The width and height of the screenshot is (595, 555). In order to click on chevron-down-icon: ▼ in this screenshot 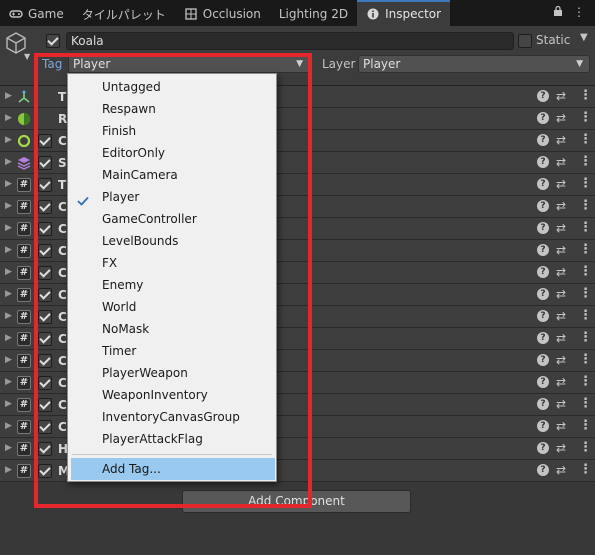, I will do `click(27, 56)`.